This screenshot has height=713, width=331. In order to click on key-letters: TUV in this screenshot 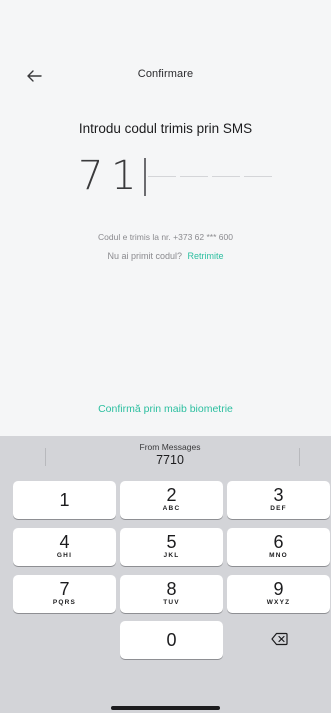, I will do `click(171, 602)`.